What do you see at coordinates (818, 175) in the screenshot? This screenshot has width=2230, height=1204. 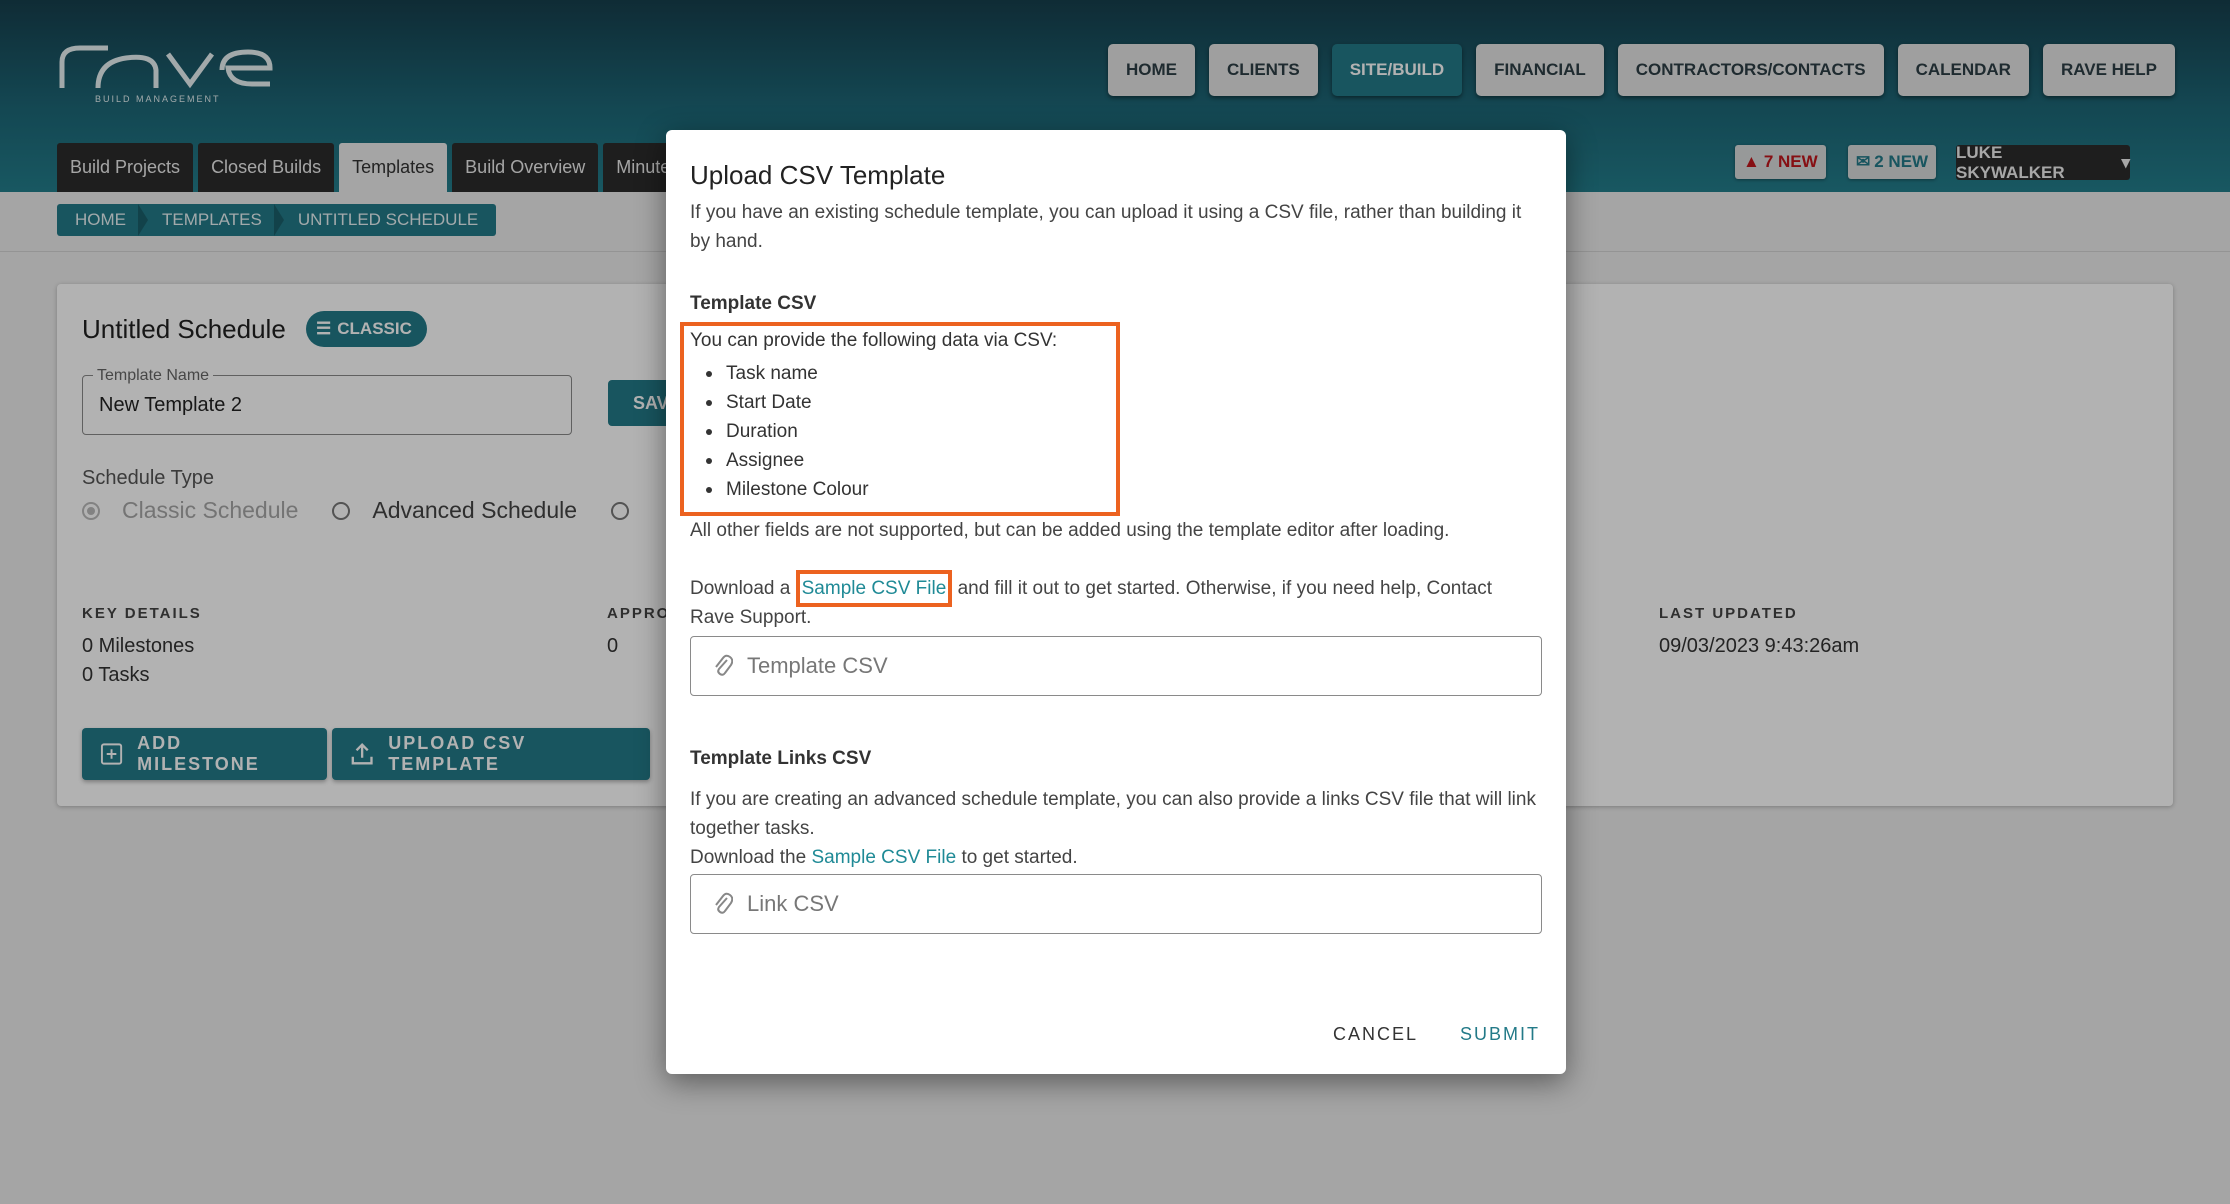 I see `modal-title: Upload CSV Template` at bounding box center [818, 175].